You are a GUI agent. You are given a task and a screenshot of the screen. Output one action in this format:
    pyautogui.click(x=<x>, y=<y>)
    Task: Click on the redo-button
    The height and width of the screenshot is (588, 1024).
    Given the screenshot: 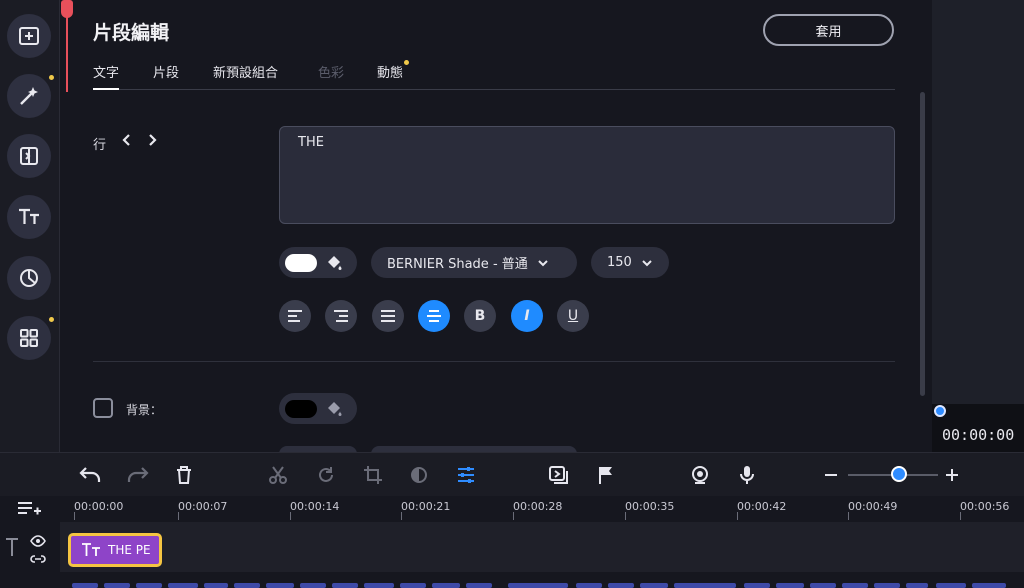 What is the action you would take?
    pyautogui.click(x=138, y=475)
    